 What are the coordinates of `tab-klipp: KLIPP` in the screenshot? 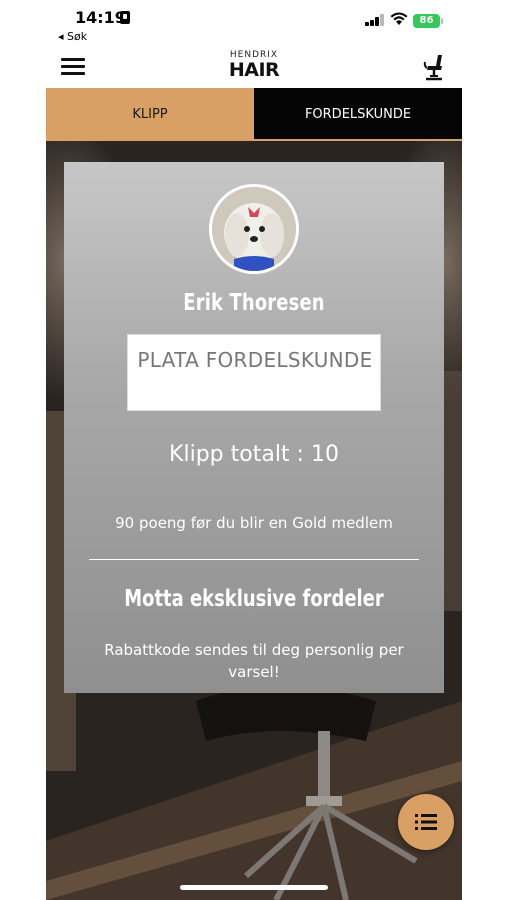 It's located at (150, 114).